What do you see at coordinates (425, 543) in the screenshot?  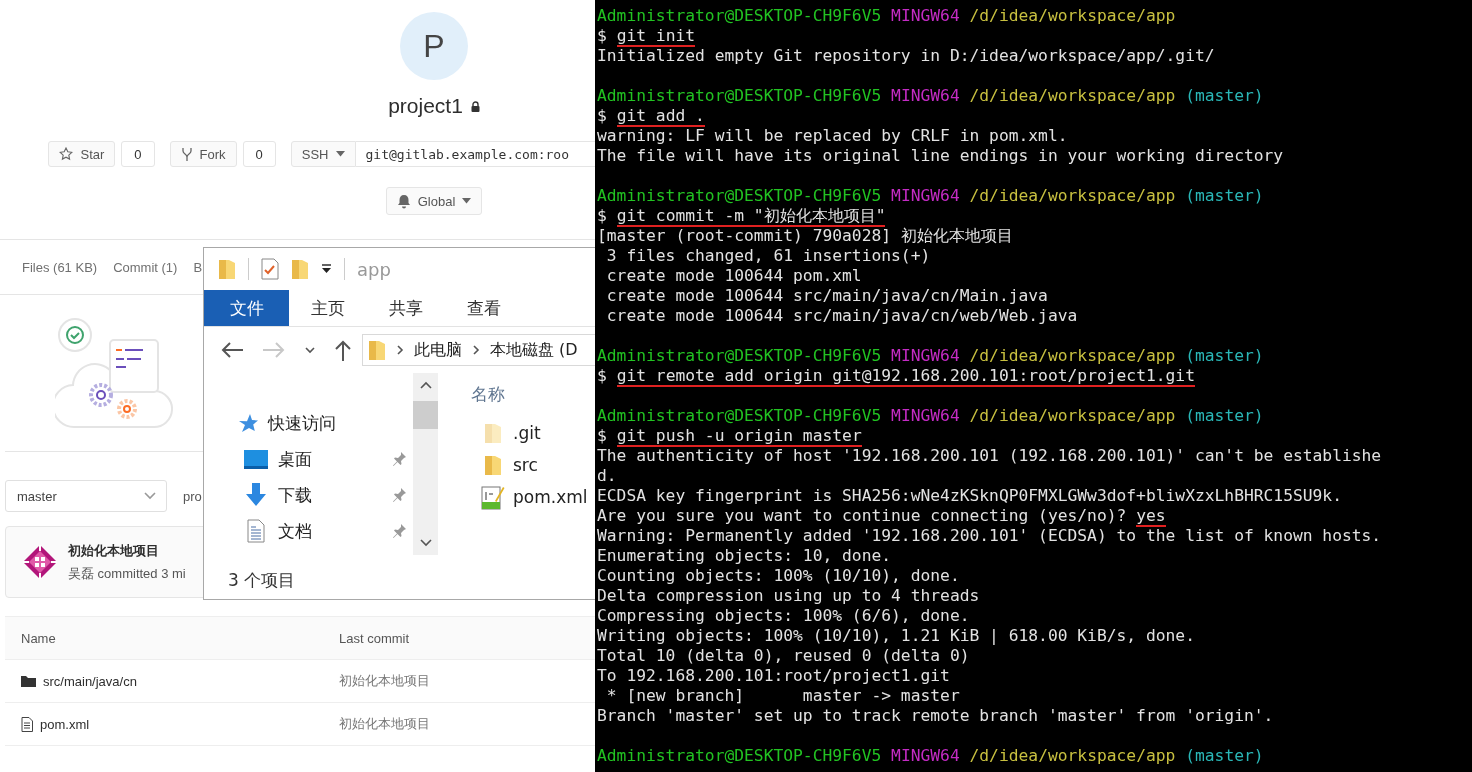 I see `chevron-down-icon` at bounding box center [425, 543].